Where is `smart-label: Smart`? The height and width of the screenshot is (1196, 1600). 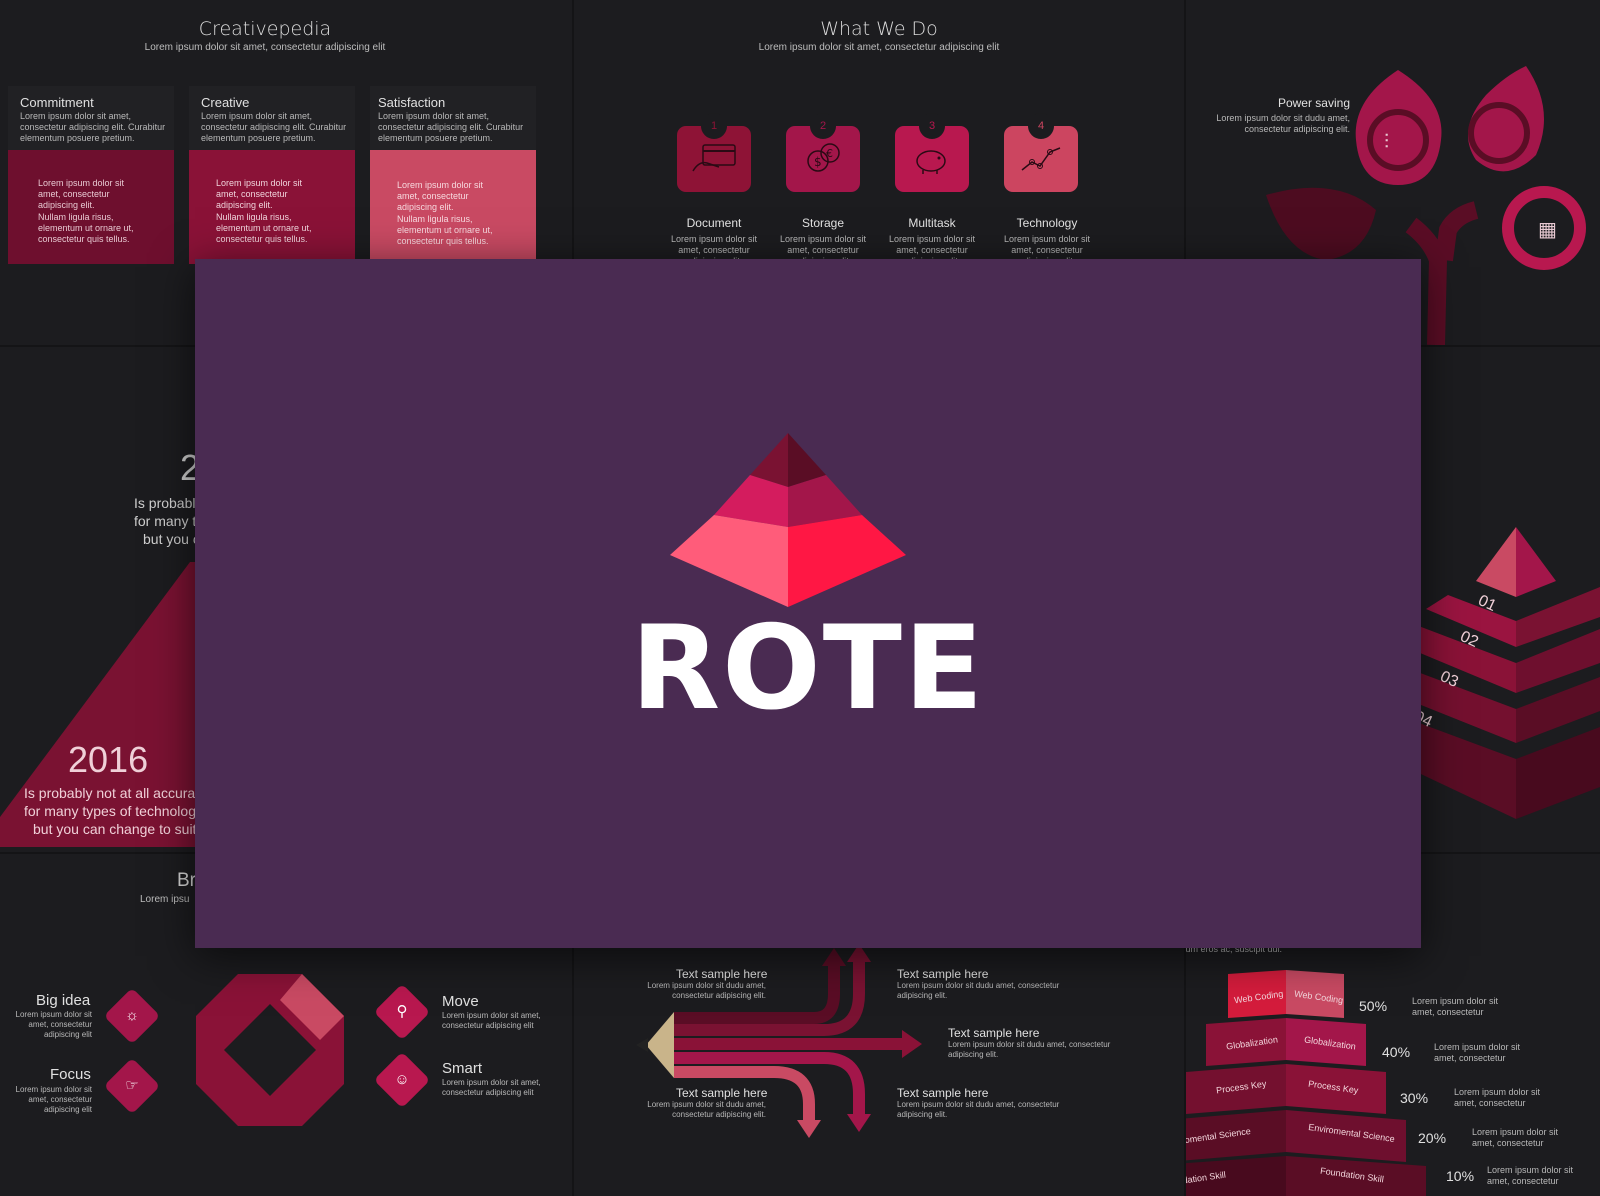
smart-label: Smart is located at coordinates (462, 1068).